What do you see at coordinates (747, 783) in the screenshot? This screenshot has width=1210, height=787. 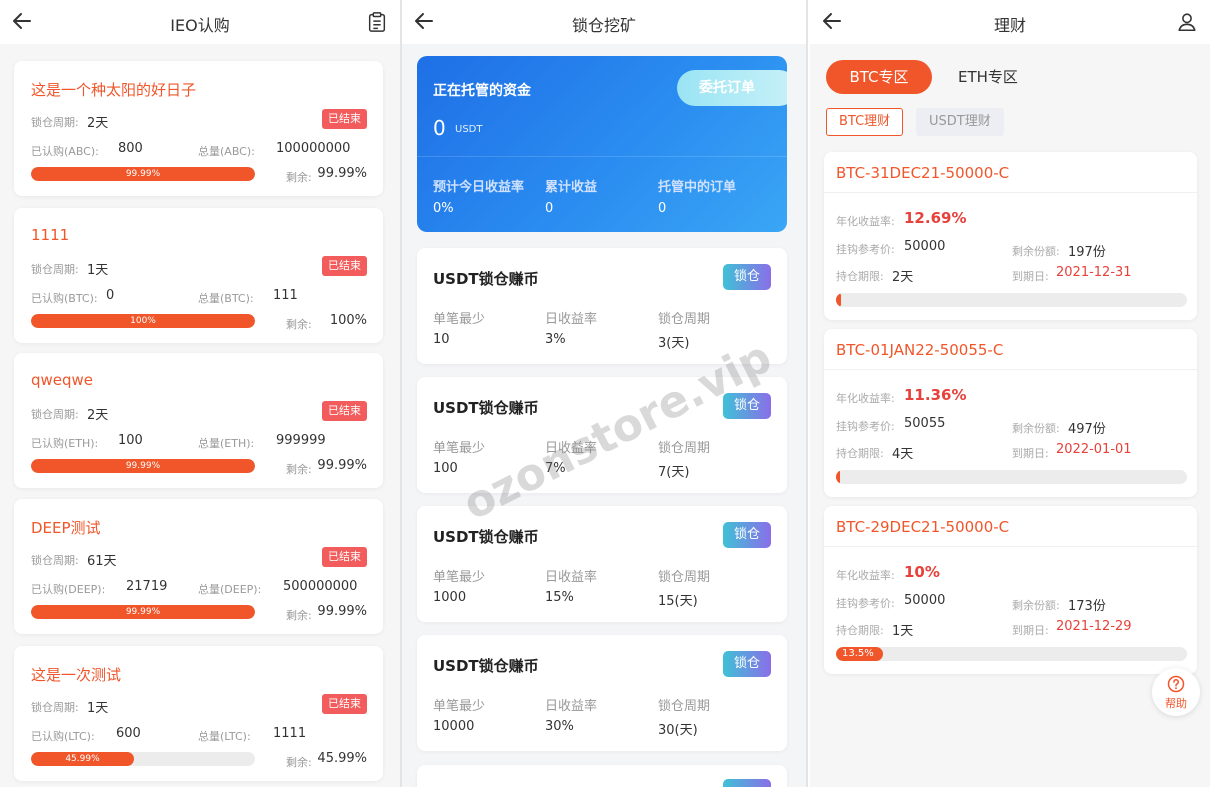 I see `lock-button` at bounding box center [747, 783].